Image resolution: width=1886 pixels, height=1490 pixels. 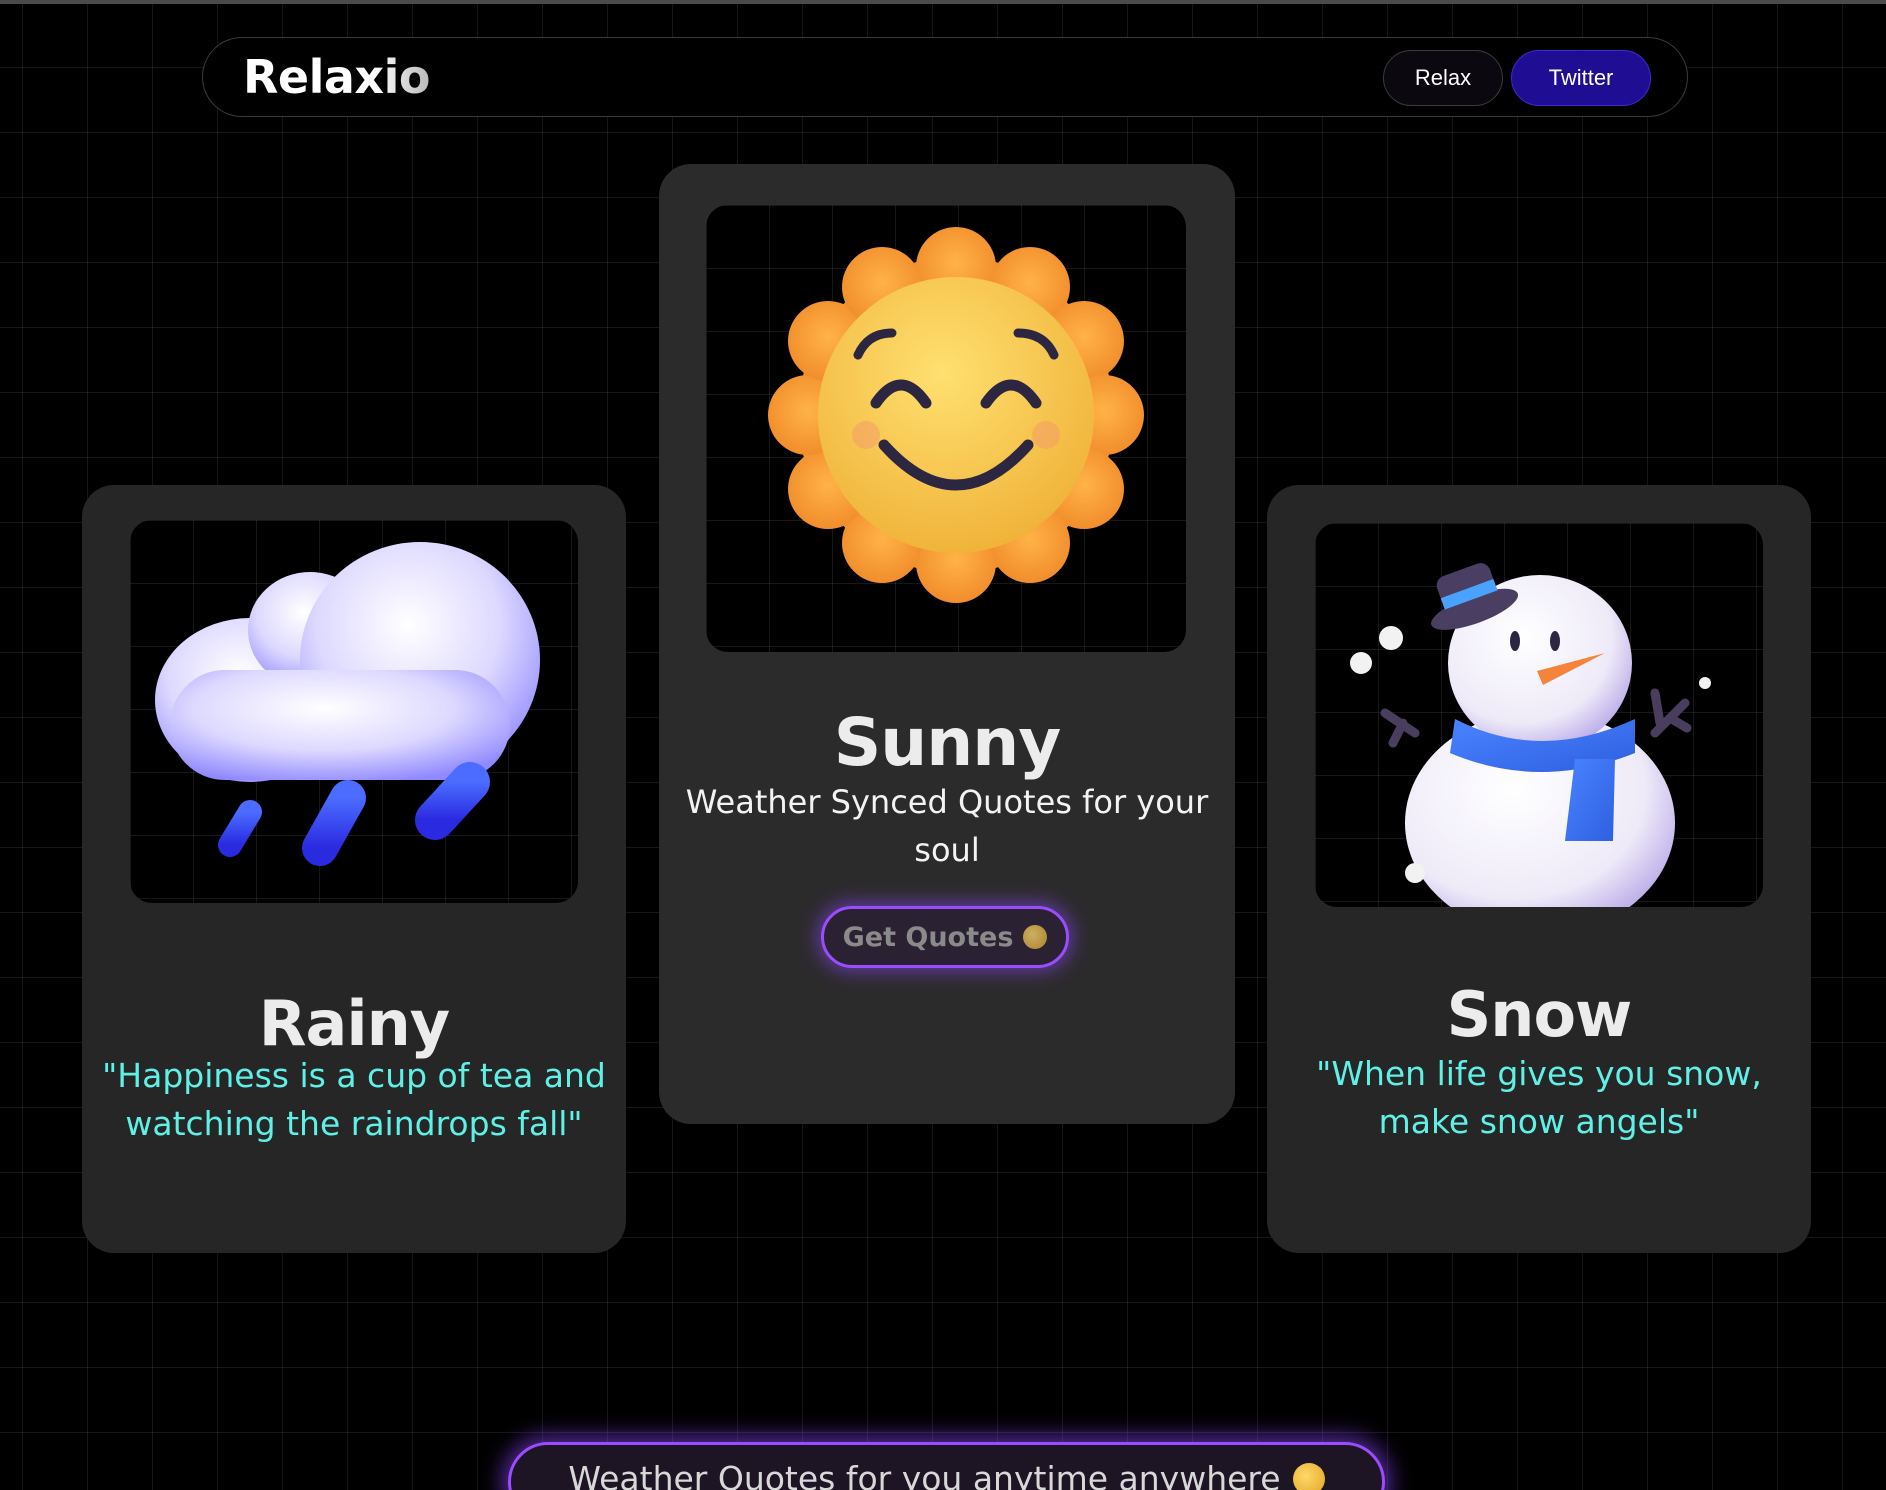 I want to click on get-quotes-label: Get Quotes, so click(x=928, y=937).